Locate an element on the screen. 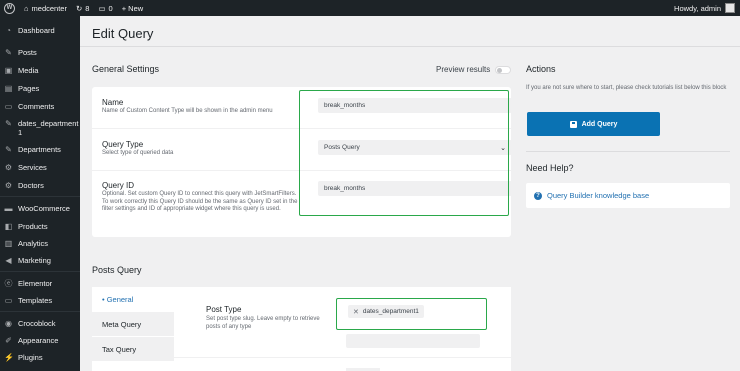 Image resolution: width=740 pixels, height=371 pixels. post-type-chip: ✕ dates_department1 is located at coordinates (386, 311).